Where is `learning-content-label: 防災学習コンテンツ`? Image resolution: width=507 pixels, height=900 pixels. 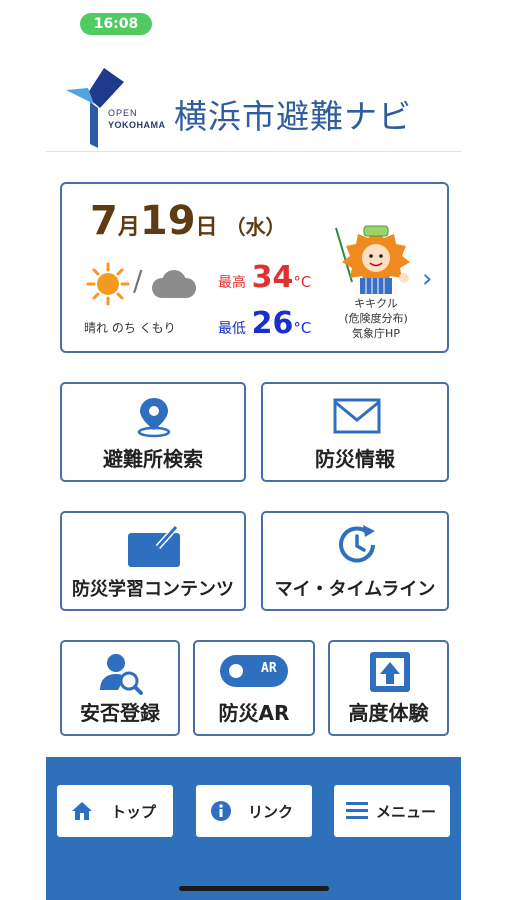 learning-content-label: 防災学習コンテンツ is located at coordinates (153, 589).